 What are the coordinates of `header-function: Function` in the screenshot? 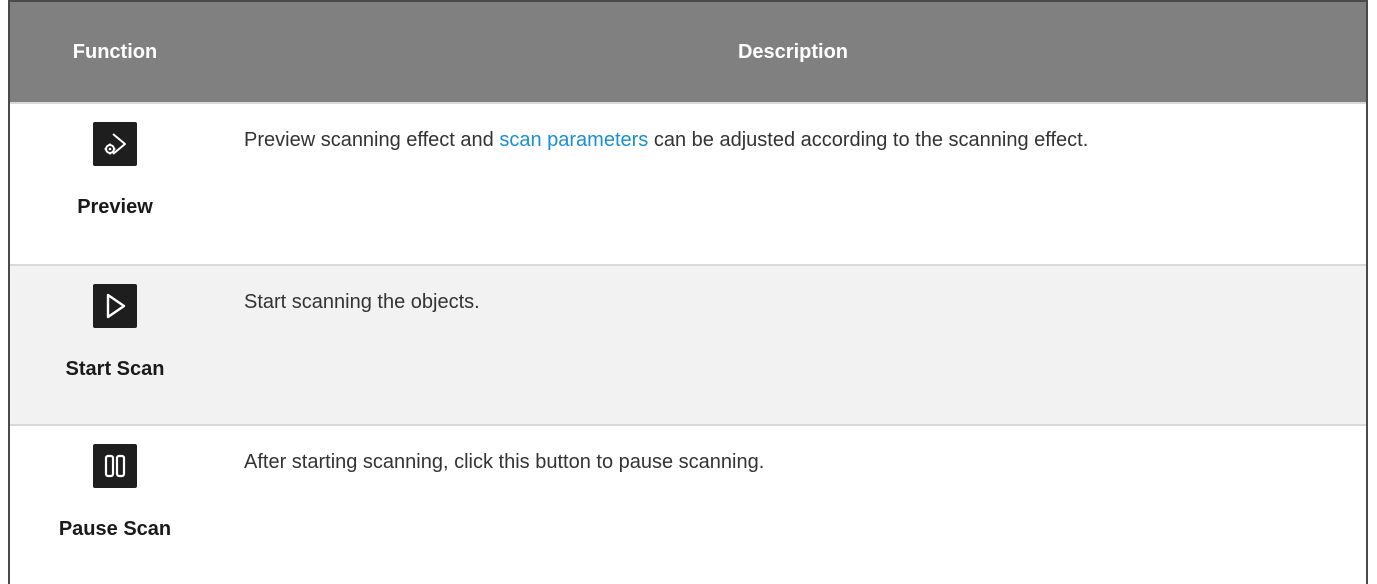 It's located at (115, 51).